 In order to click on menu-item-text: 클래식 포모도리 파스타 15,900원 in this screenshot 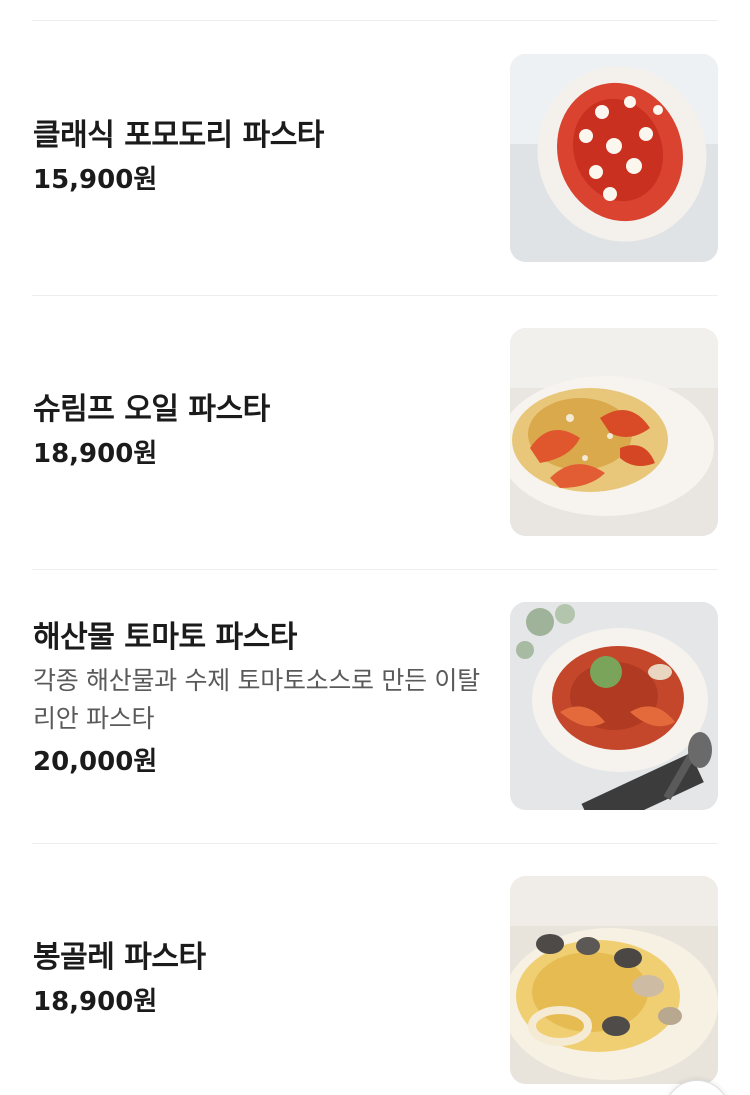, I will do `click(258, 157)`.